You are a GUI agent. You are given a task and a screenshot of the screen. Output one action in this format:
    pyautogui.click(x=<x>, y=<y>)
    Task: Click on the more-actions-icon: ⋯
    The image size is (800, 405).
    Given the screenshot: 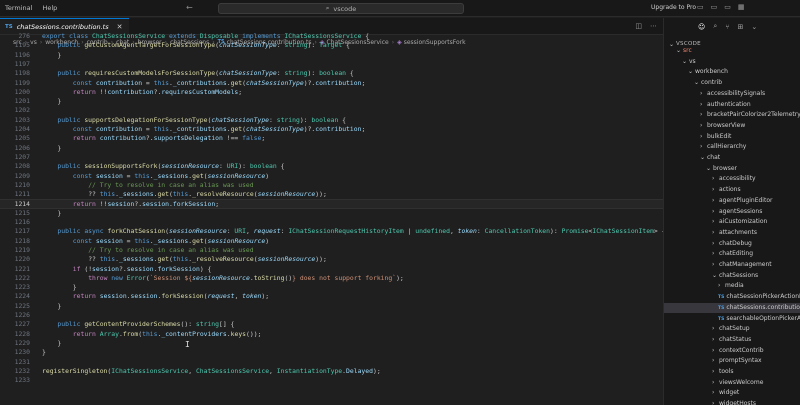 What is the action you would take?
    pyautogui.click(x=653, y=26)
    